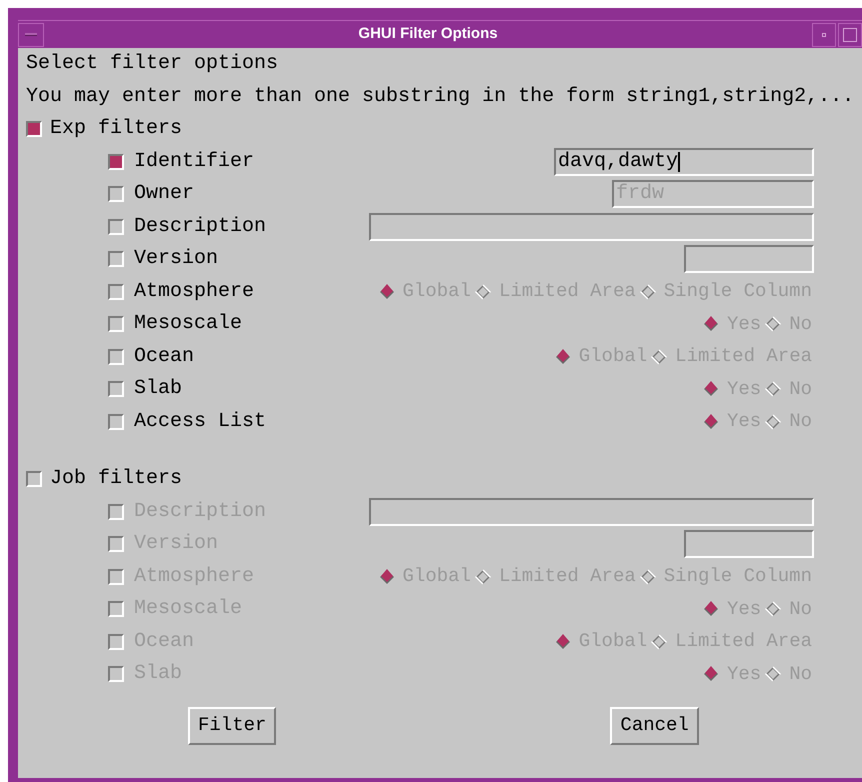 The width and height of the screenshot is (862, 782). Describe the element at coordinates (116, 129) in the screenshot. I see `section-label: Exp filters` at that location.